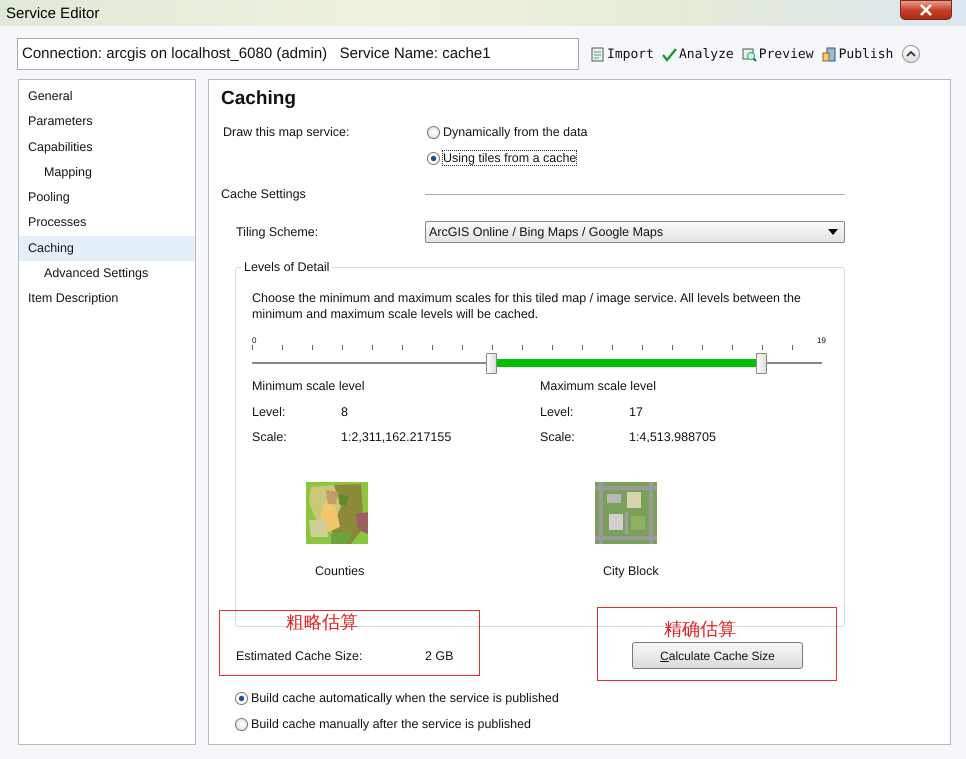 The height and width of the screenshot is (759, 966). Describe the element at coordinates (672, 437) in the screenshot. I see `scale-value: 1:4,513.988705` at that location.